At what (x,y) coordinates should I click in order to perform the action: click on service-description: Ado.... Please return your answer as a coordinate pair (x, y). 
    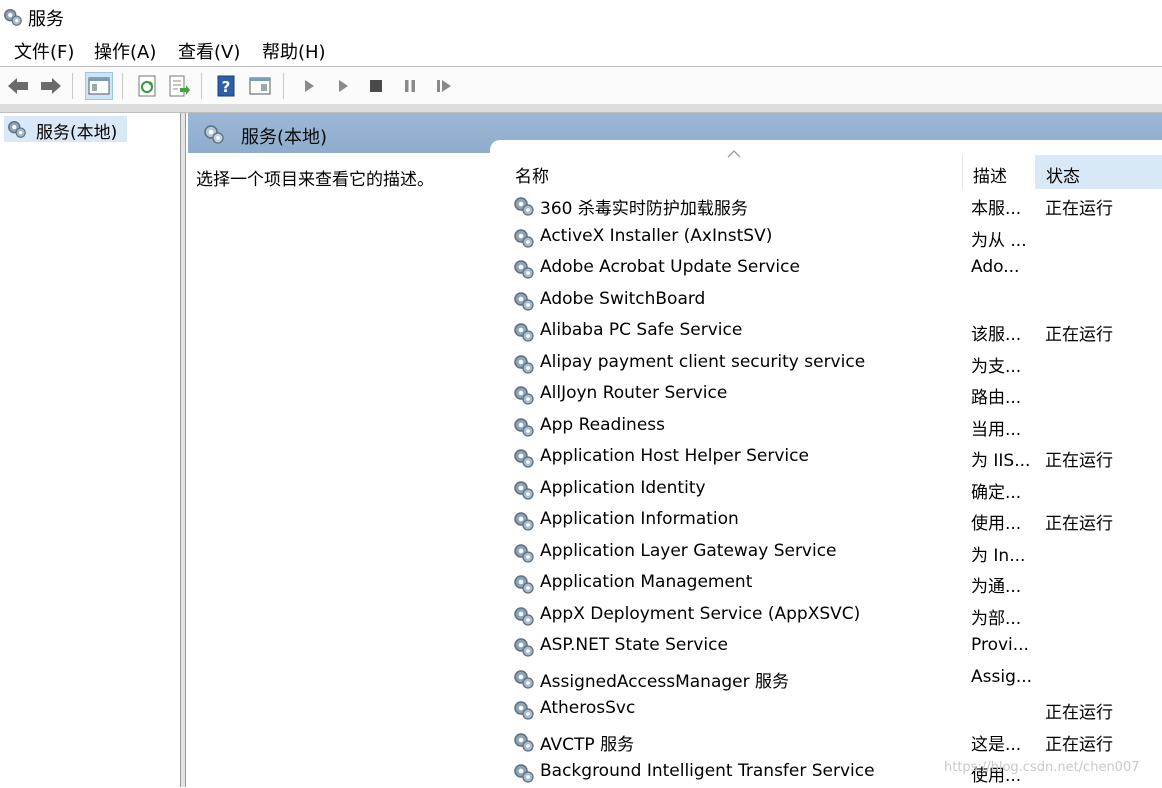
    Looking at the image, I should click on (995, 267).